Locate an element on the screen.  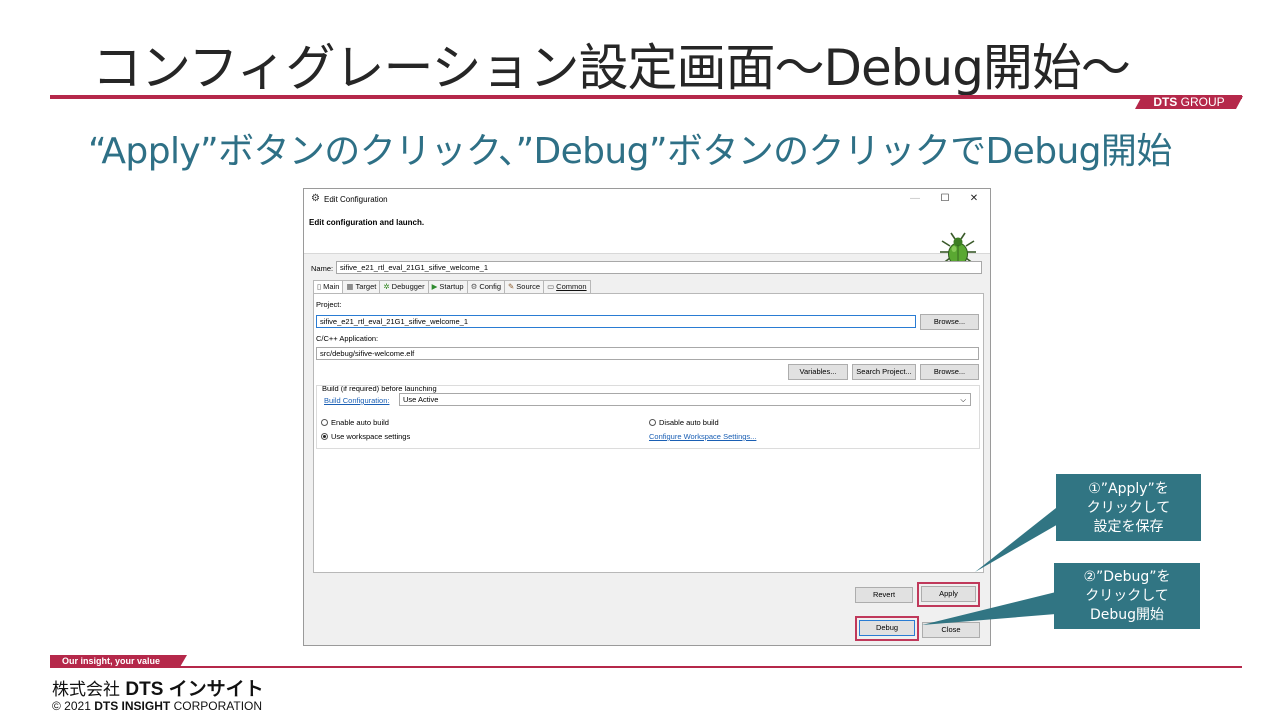
build-config-select: Use Active ⌵ is located at coordinates (685, 399).